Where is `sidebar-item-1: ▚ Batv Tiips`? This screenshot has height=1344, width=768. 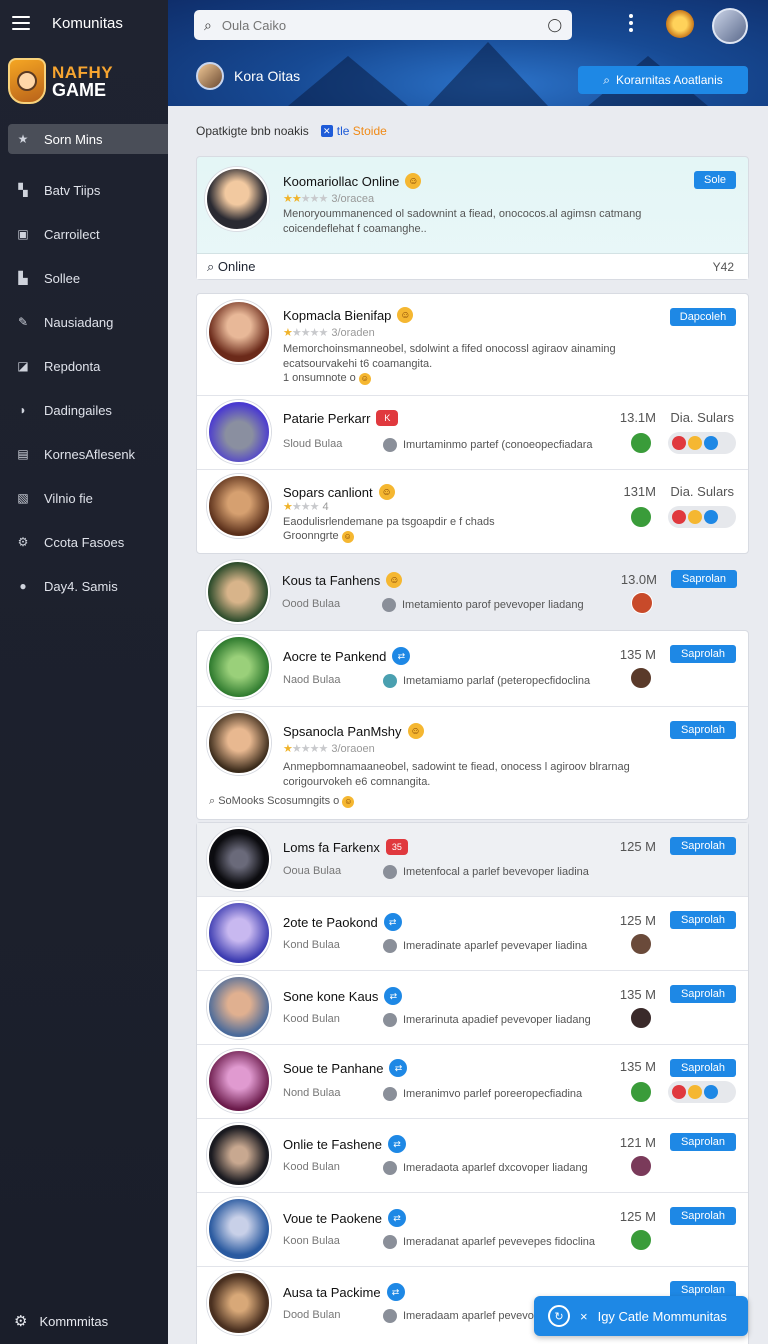 sidebar-item-1: ▚ Batv Tiips is located at coordinates (84, 190).